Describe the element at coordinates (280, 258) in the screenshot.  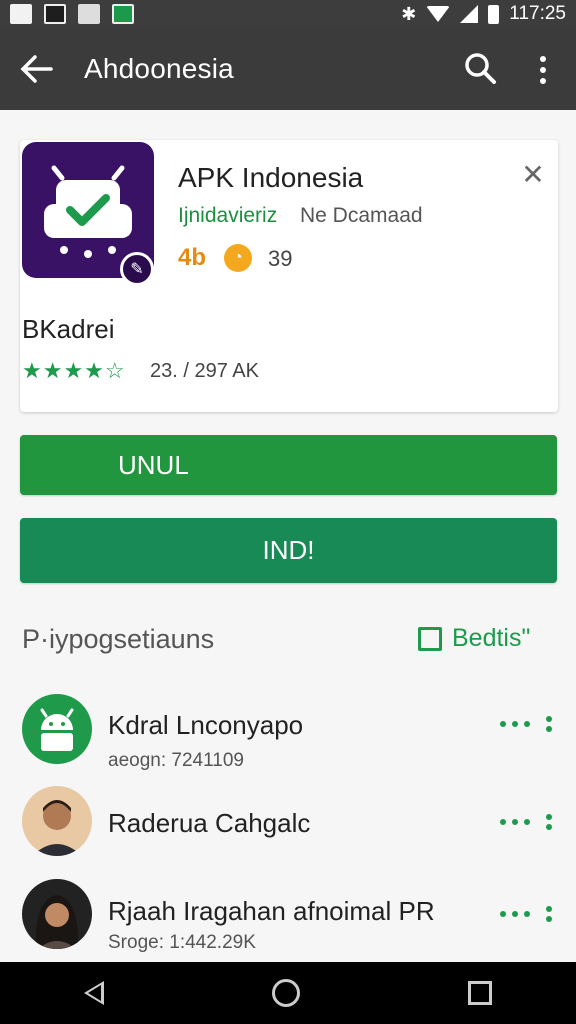
I see `coin-count: 39` at that location.